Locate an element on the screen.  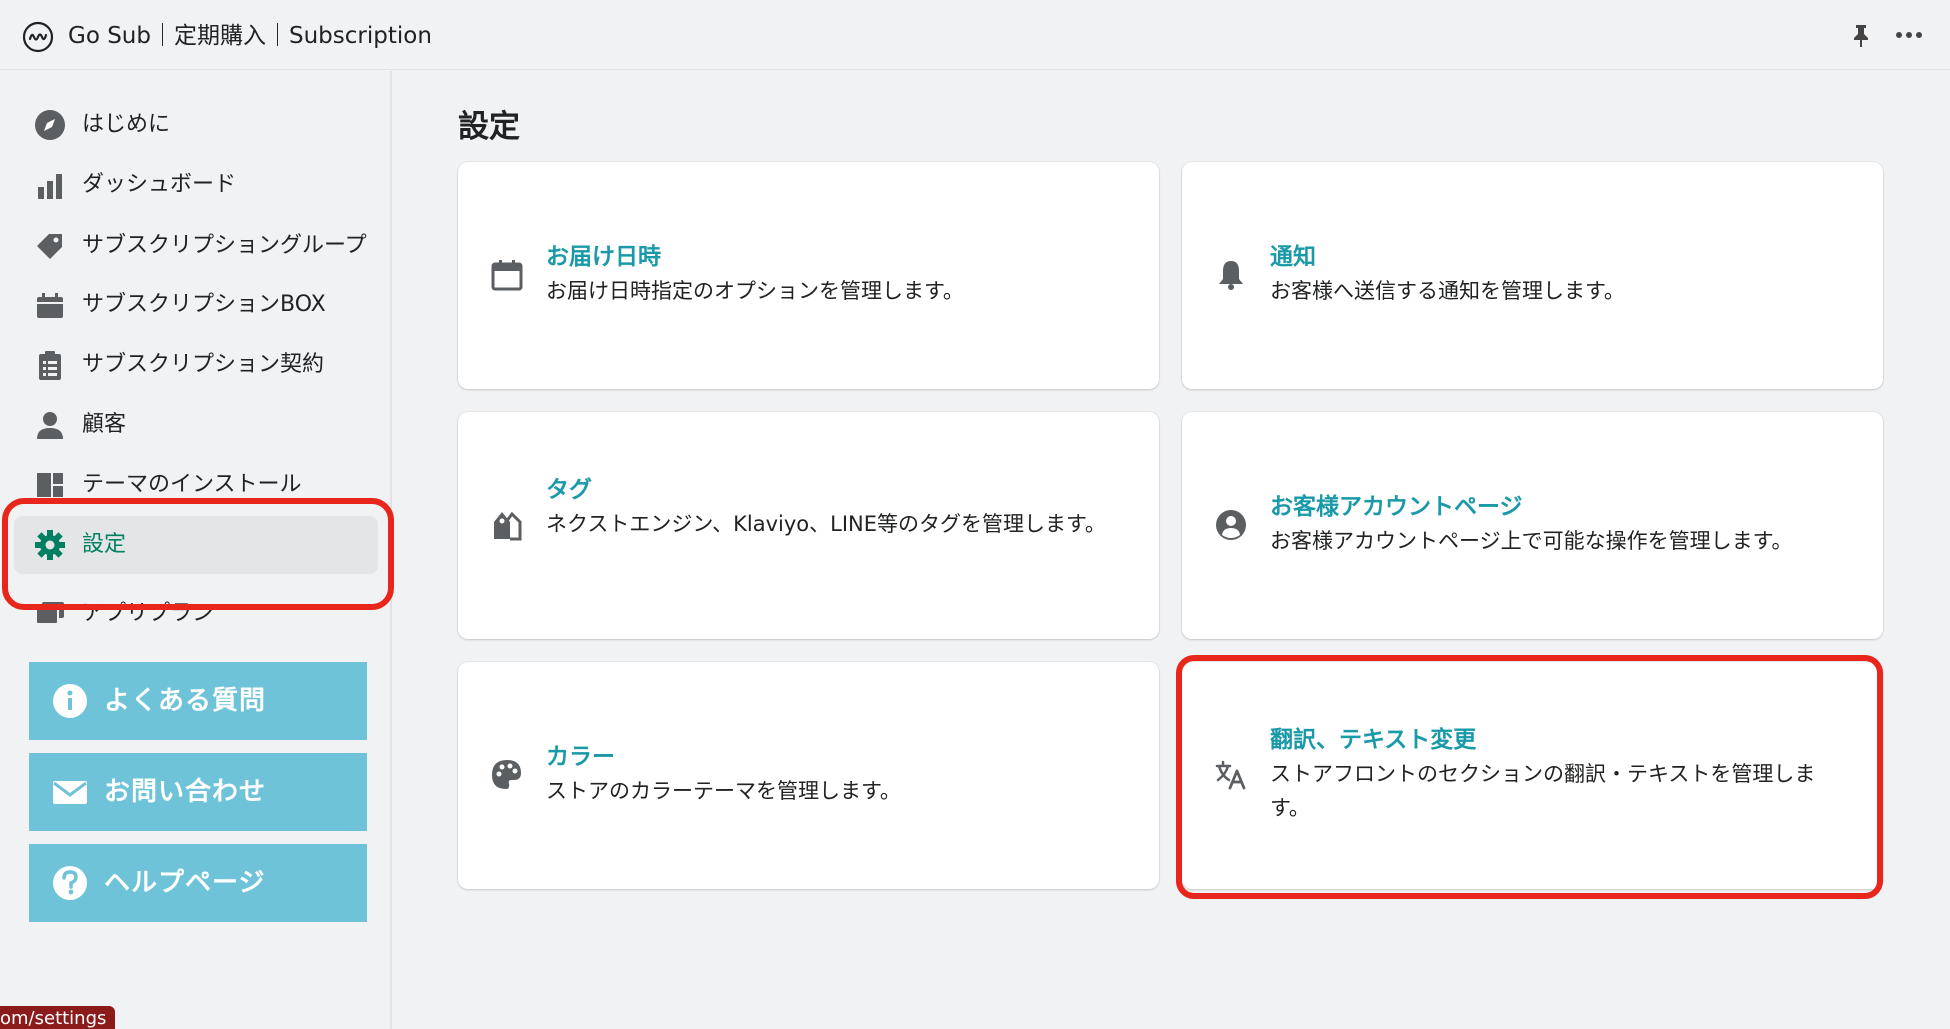
card-description: ストアフロントのセクションの翻訳・テキストを管理します。 is located at coordinates (1543, 791).